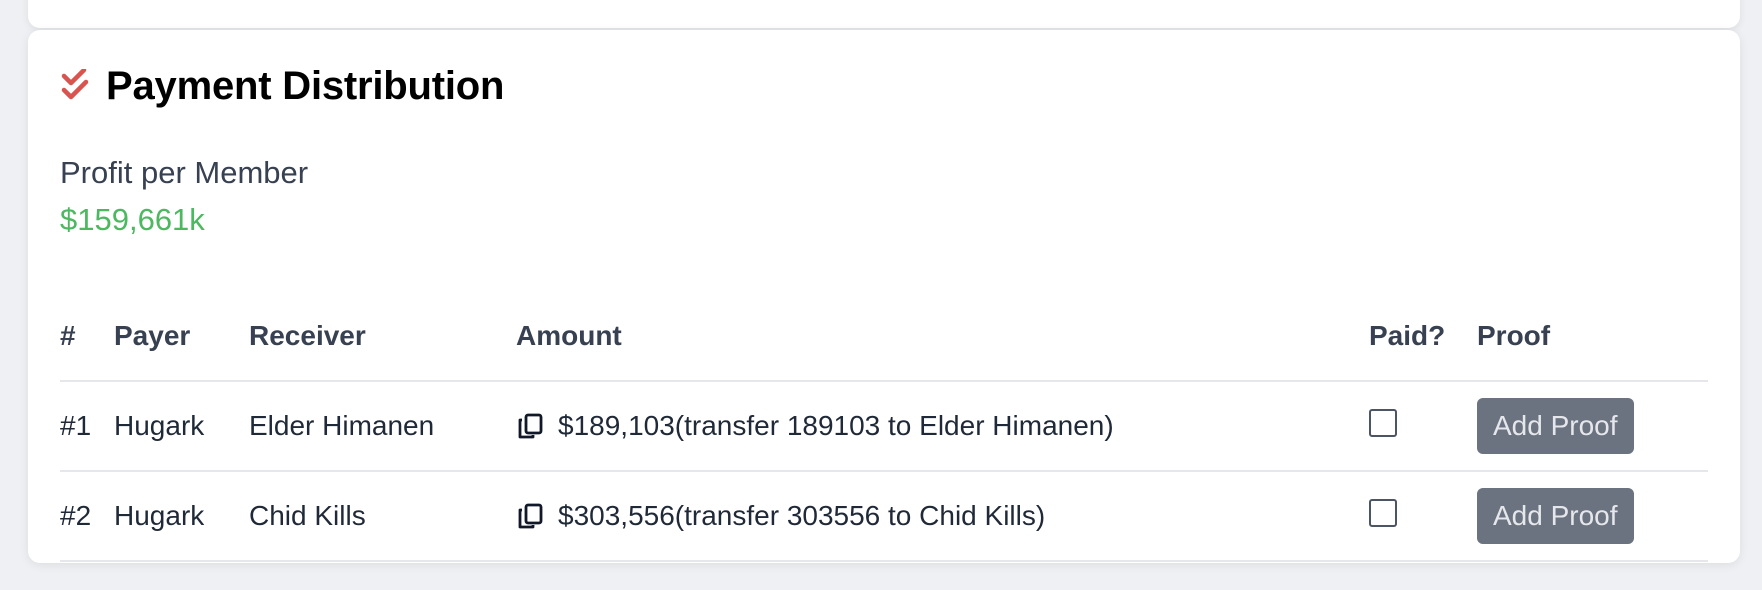 The width and height of the screenshot is (1762, 590). Describe the element at coordinates (942, 337) in the screenshot. I see `header-amount: Amount` at that location.